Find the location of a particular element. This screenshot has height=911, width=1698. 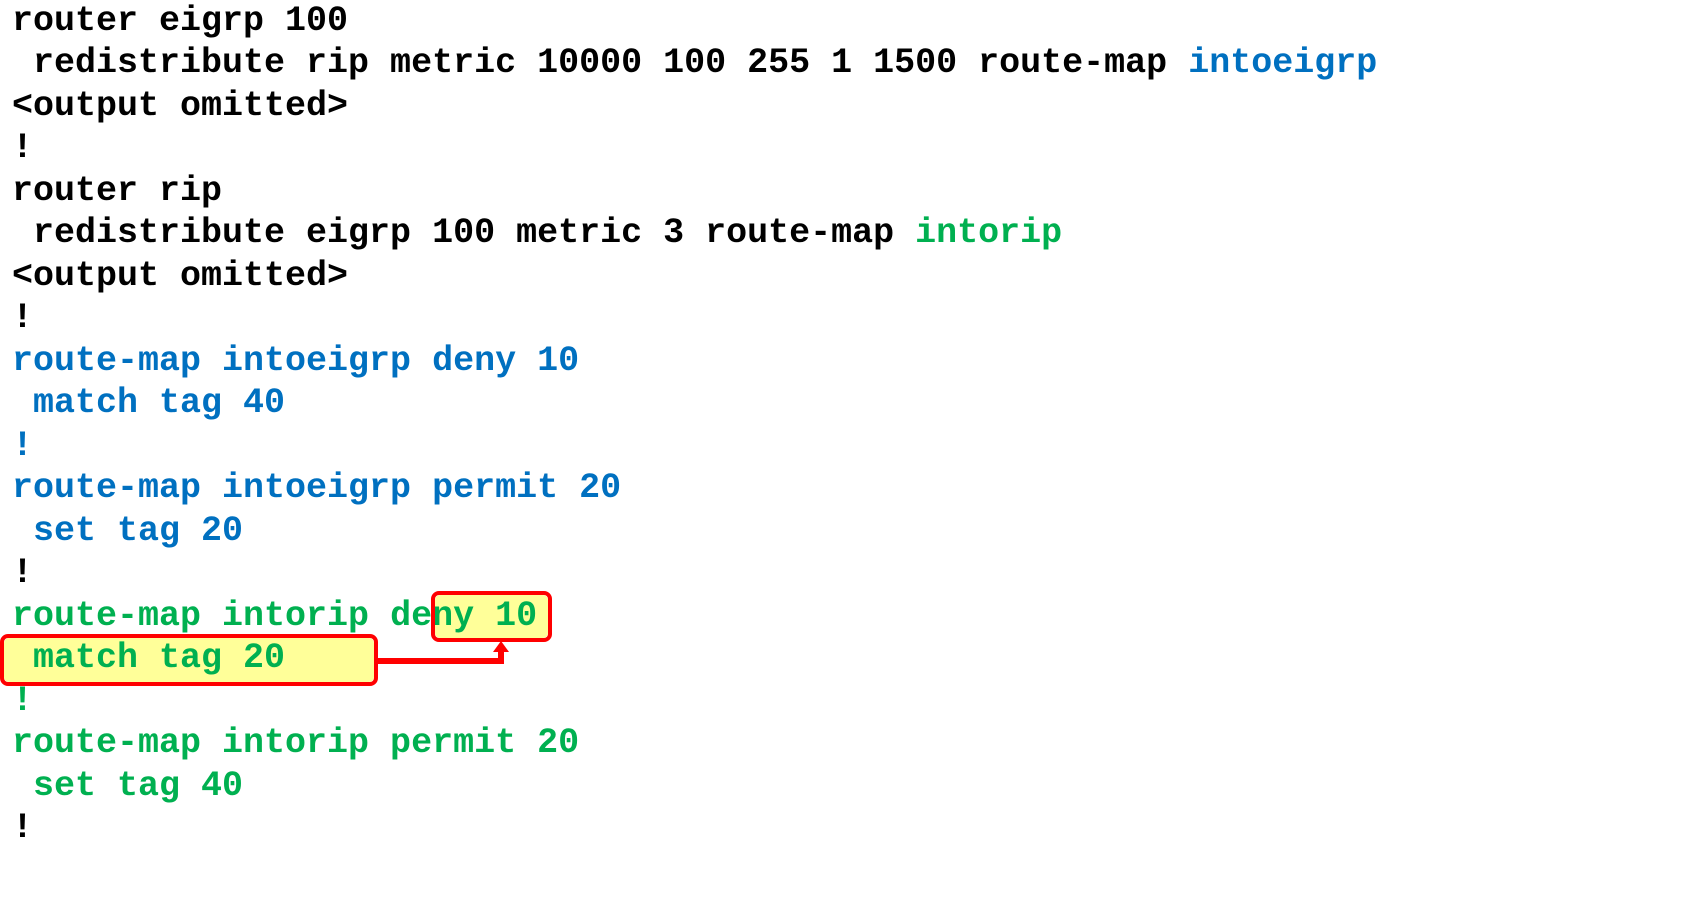

route-map-intorip-permit: route-map intorip permit 20 is located at coordinates (296, 743).